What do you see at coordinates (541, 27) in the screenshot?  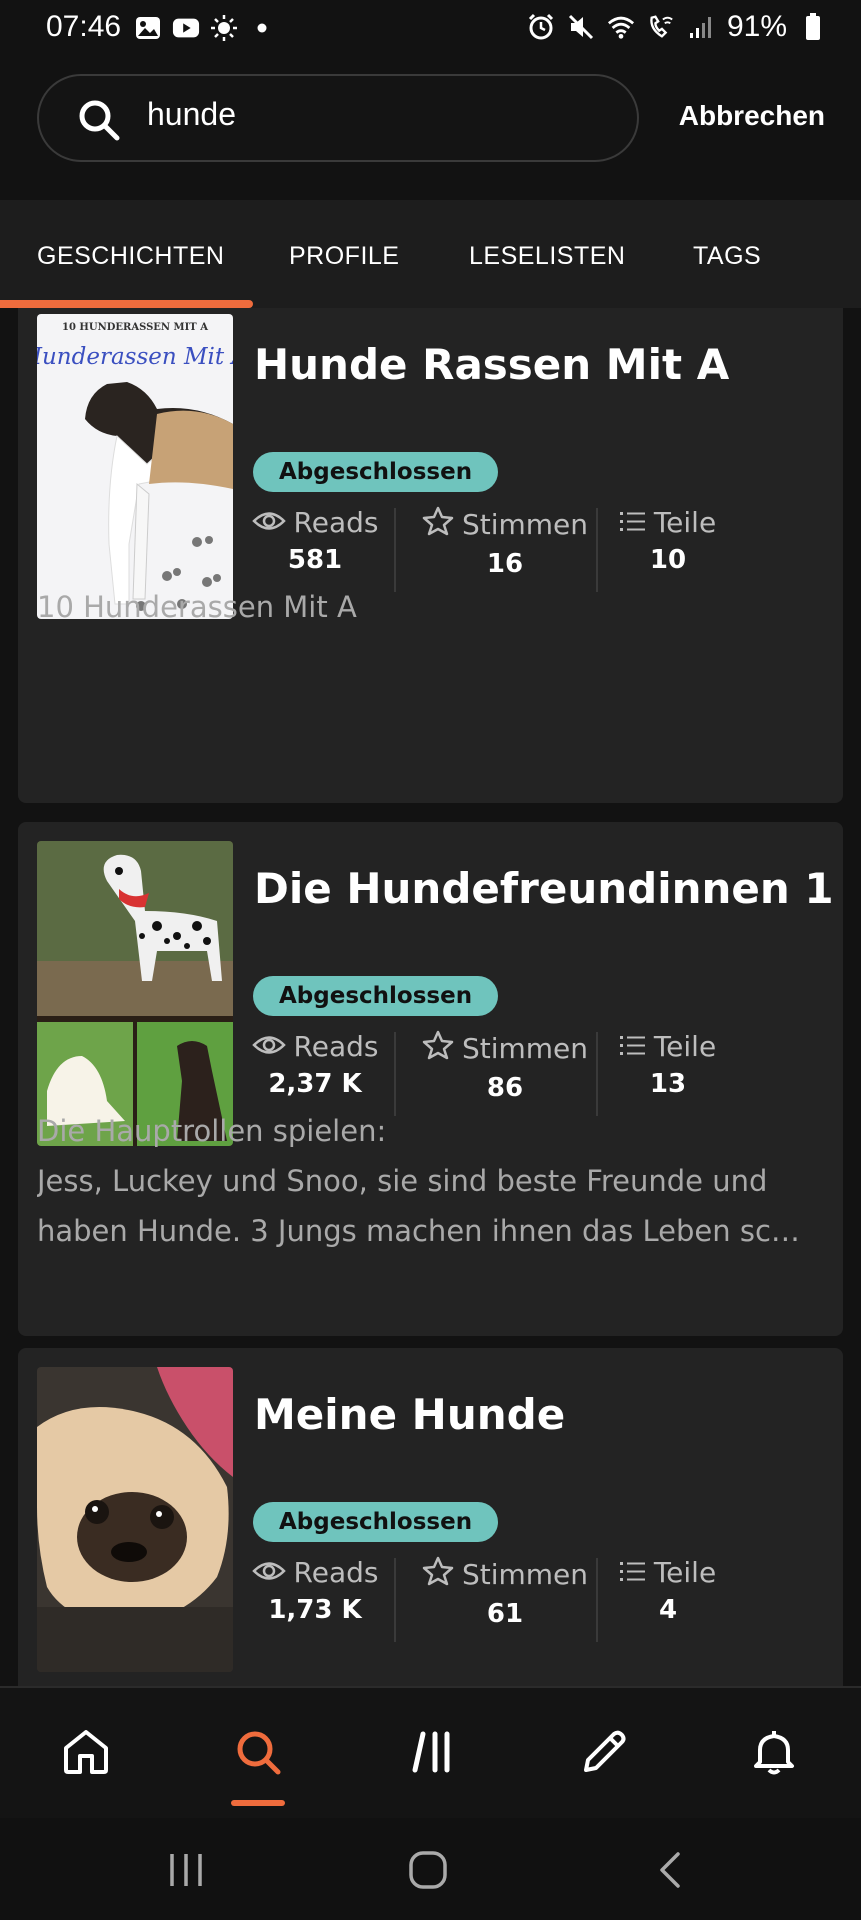 I see `alarm-icon` at bounding box center [541, 27].